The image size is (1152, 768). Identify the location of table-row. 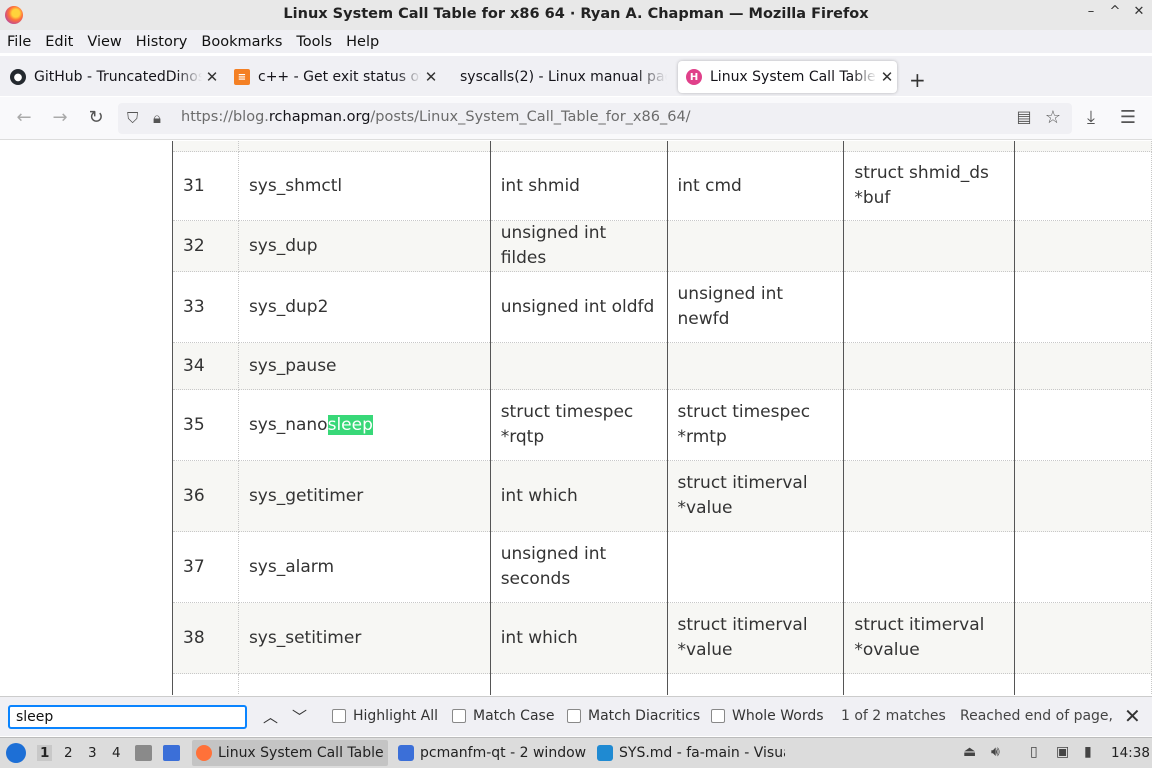
(662, 146).